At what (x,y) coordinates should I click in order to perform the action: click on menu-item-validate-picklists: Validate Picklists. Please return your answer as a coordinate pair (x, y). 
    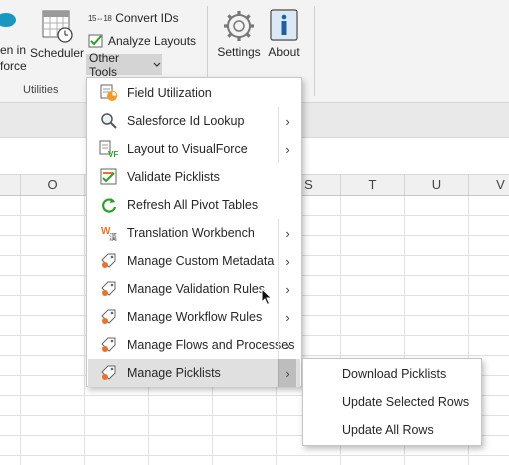
    Looking at the image, I should click on (194, 177).